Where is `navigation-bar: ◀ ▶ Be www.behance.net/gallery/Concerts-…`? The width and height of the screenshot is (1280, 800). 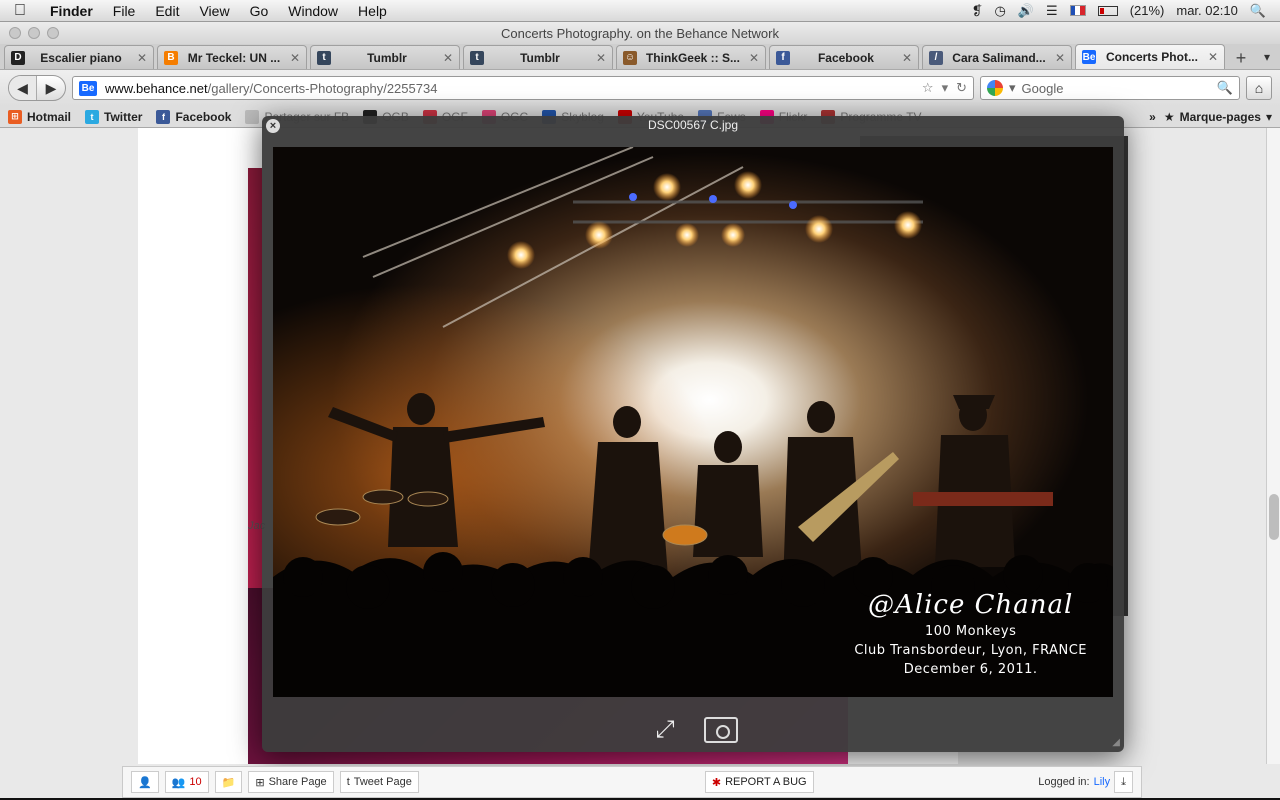 navigation-bar: ◀ ▶ Be www.behance.net/gallery/Concerts-… is located at coordinates (640, 88).